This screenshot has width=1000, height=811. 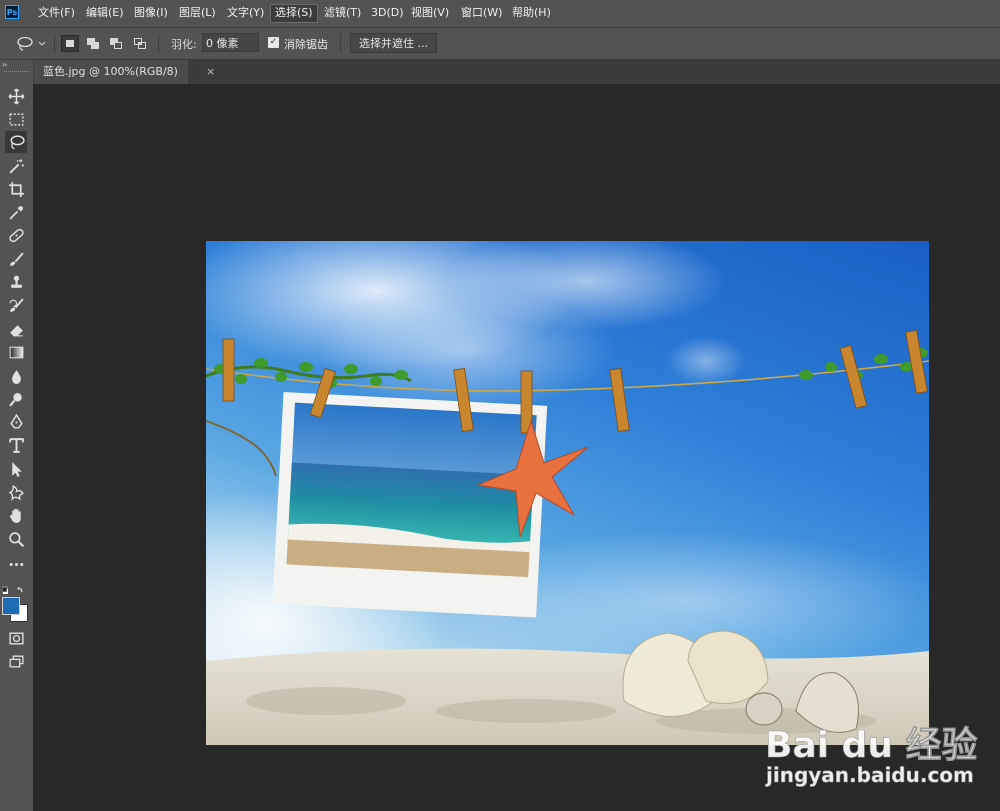 I want to click on new-selection-icon, so click(x=70, y=43).